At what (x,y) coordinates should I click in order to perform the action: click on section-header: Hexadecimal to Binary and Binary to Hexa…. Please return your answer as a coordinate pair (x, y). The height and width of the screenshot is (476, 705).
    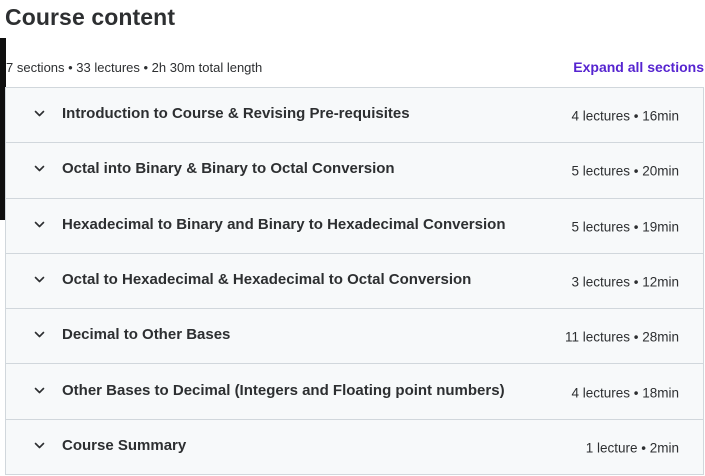
    Looking at the image, I should click on (354, 226).